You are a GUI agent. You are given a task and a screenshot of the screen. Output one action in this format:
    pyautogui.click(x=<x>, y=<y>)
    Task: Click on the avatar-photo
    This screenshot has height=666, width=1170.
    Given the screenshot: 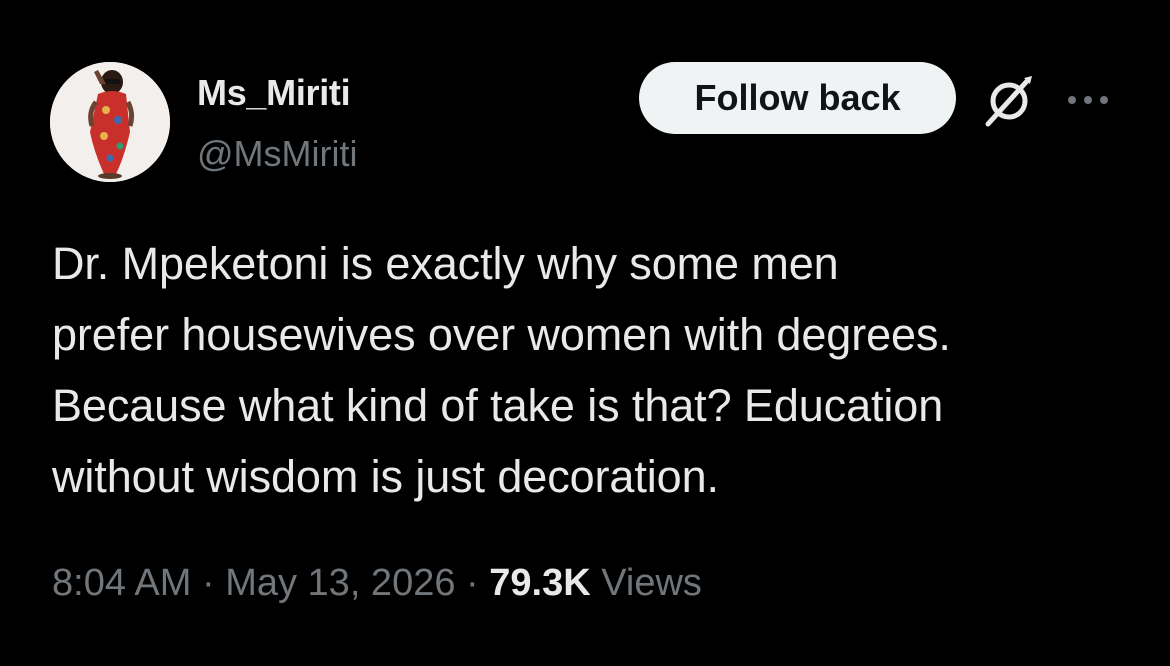 What is the action you would take?
    pyautogui.click(x=110, y=122)
    